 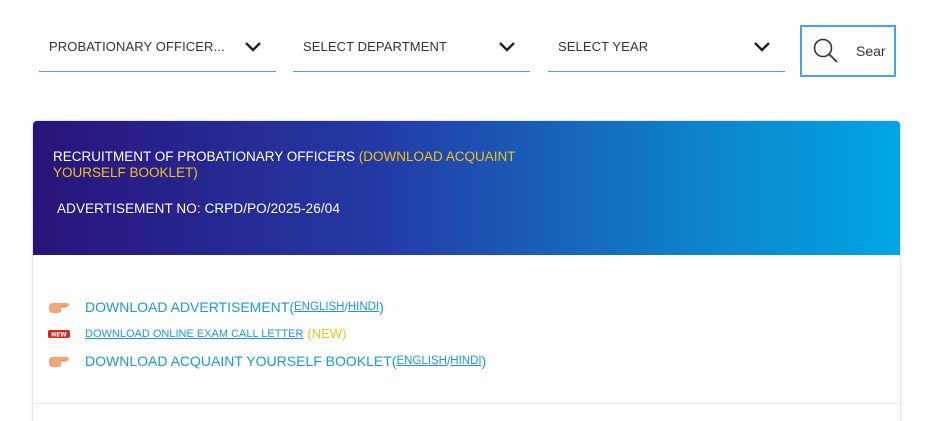 What do you see at coordinates (666, 47) in the screenshot?
I see `year-select: SELECT YEAR` at bounding box center [666, 47].